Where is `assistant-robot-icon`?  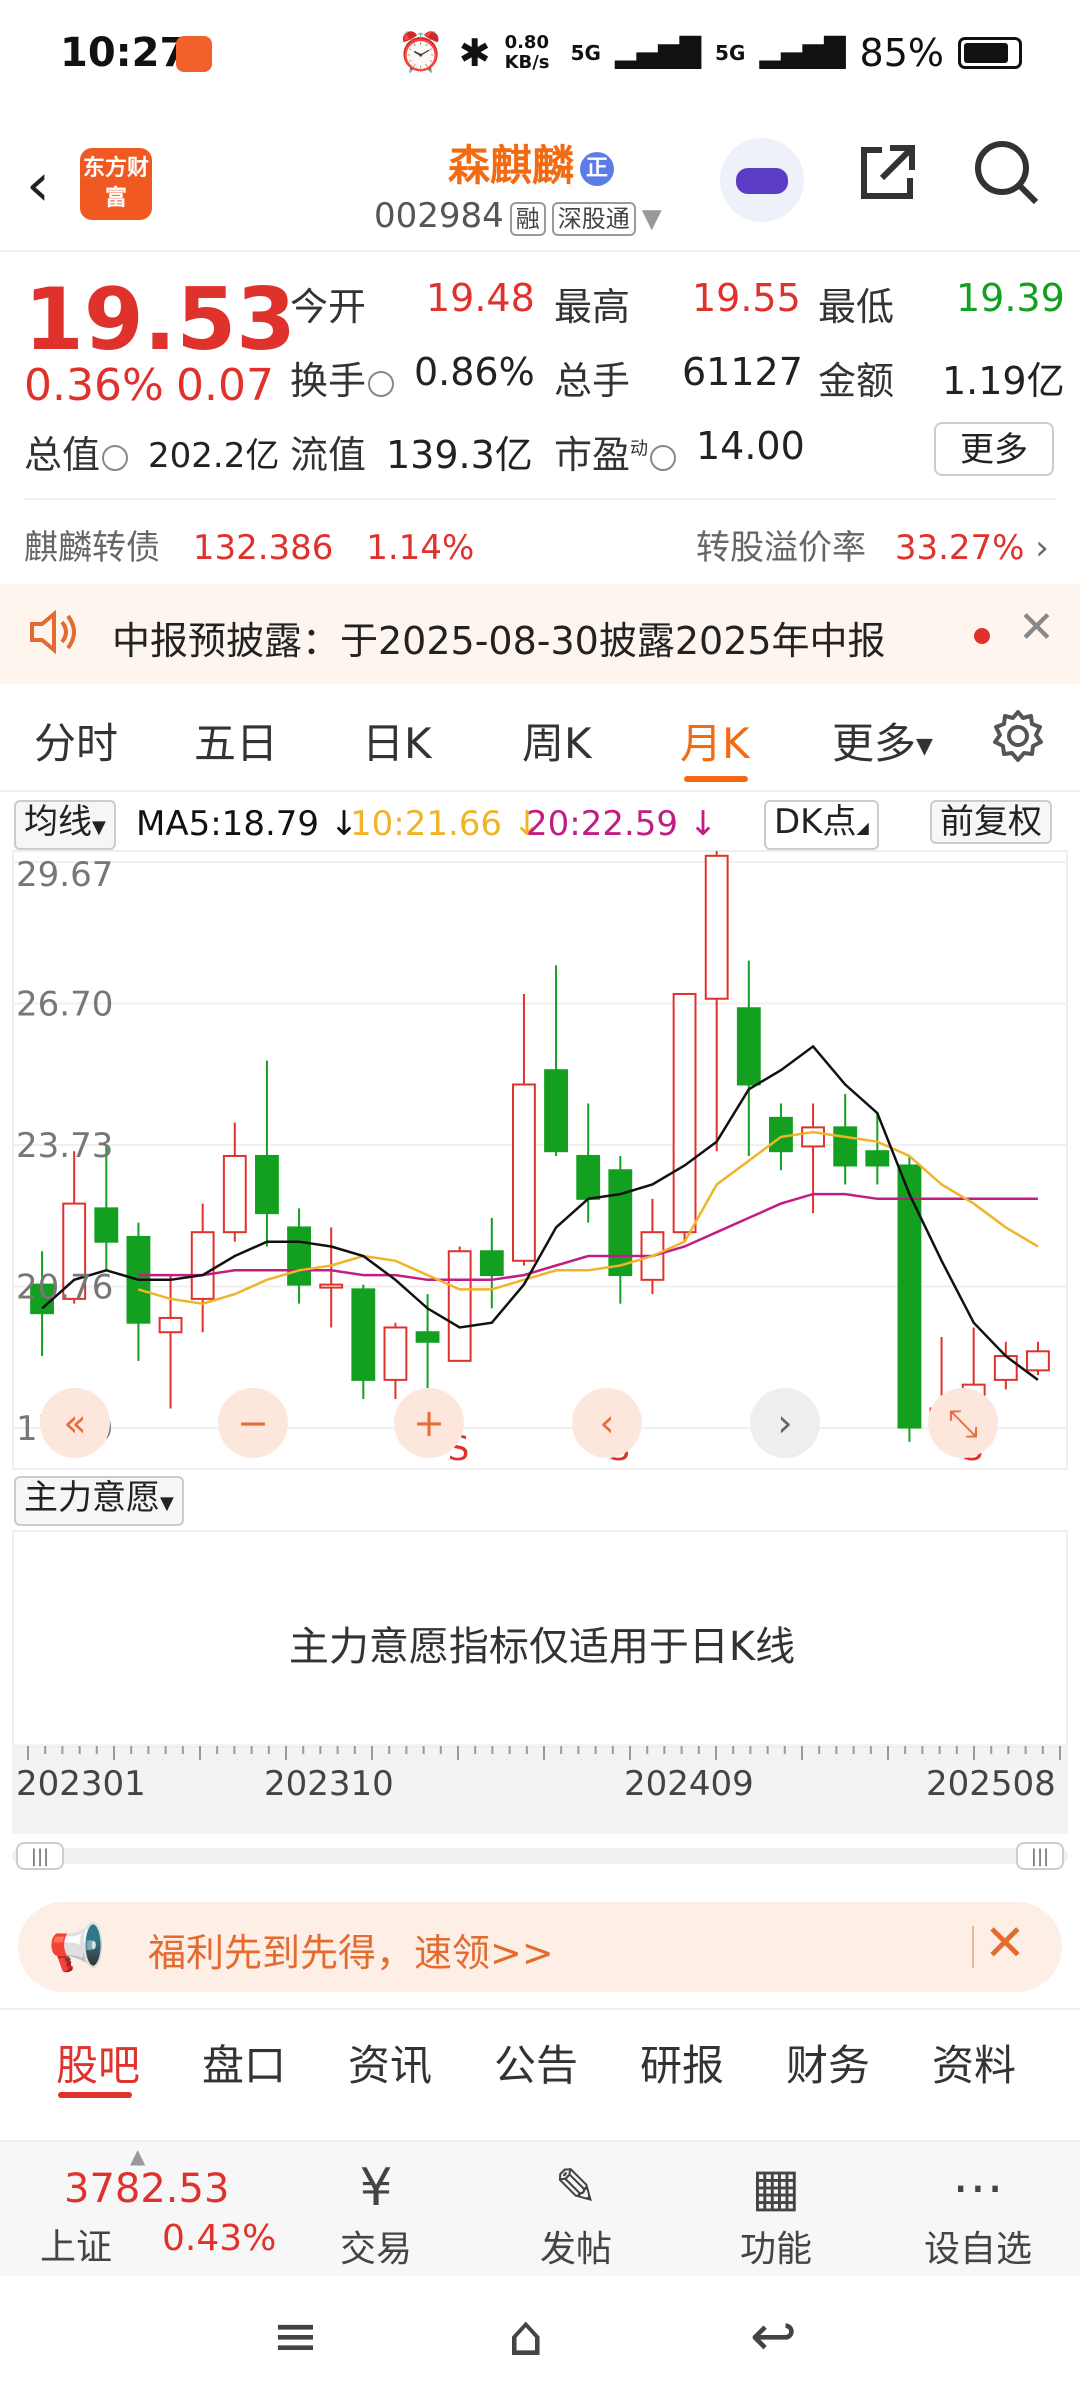 assistant-robot-icon is located at coordinates (762, 180).